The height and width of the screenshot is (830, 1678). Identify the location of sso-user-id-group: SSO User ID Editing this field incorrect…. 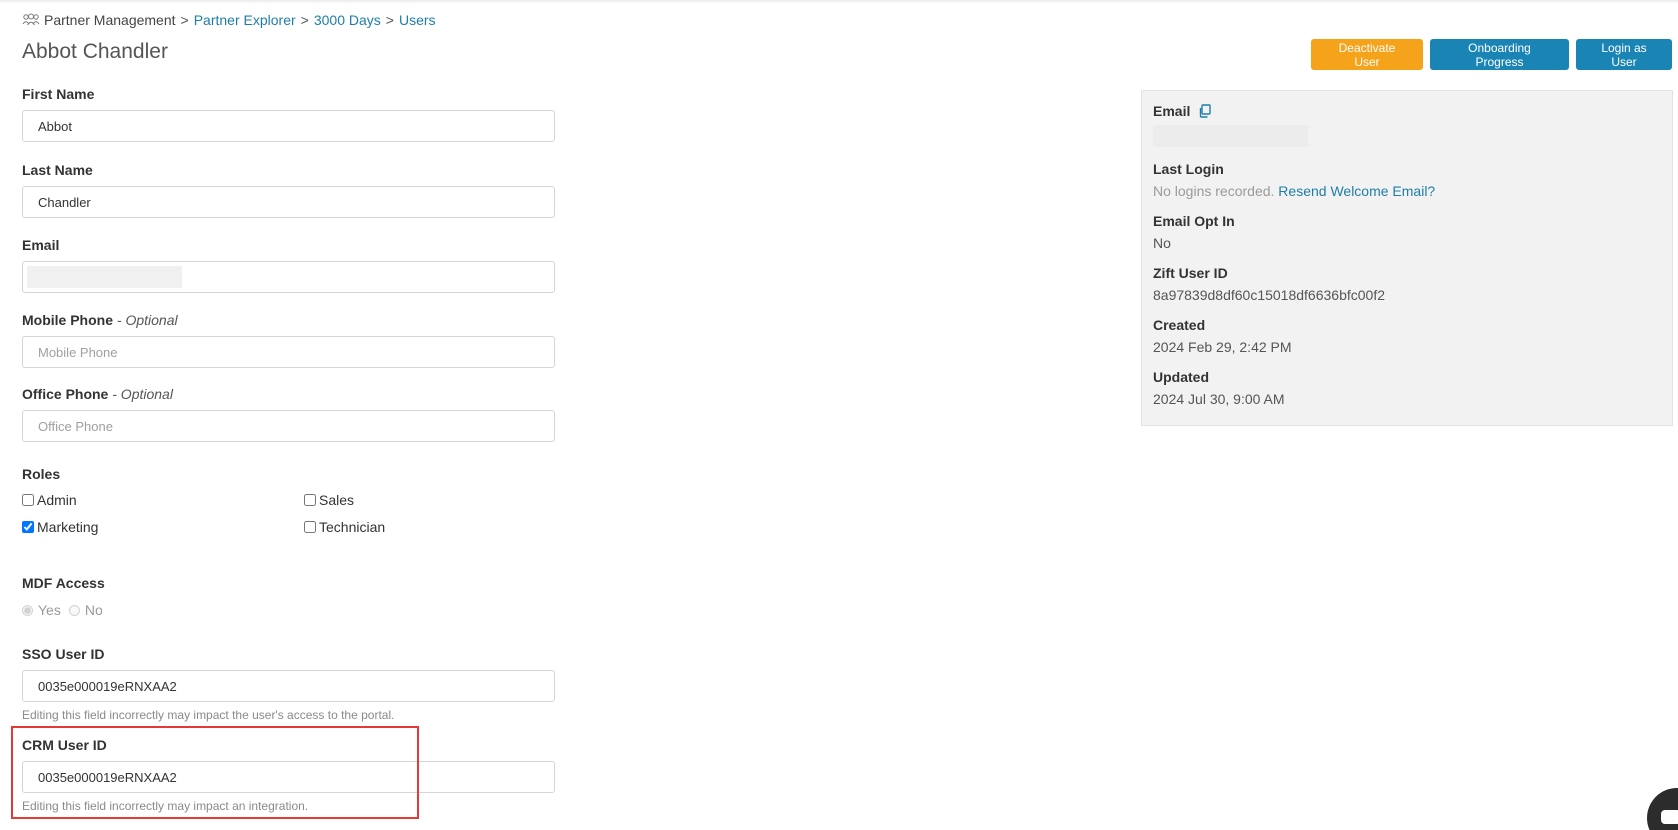
(288, 684).